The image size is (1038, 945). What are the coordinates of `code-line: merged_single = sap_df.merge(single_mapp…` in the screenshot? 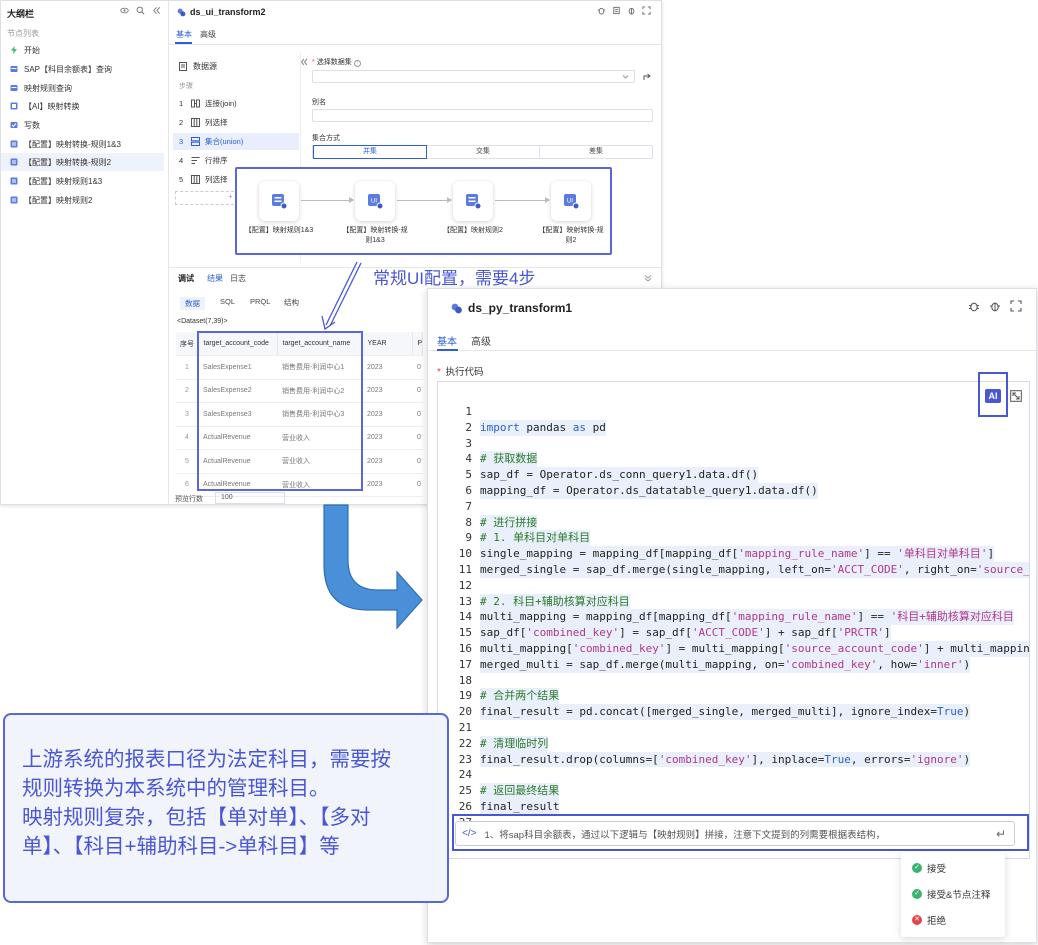 It's located at (754, 570).